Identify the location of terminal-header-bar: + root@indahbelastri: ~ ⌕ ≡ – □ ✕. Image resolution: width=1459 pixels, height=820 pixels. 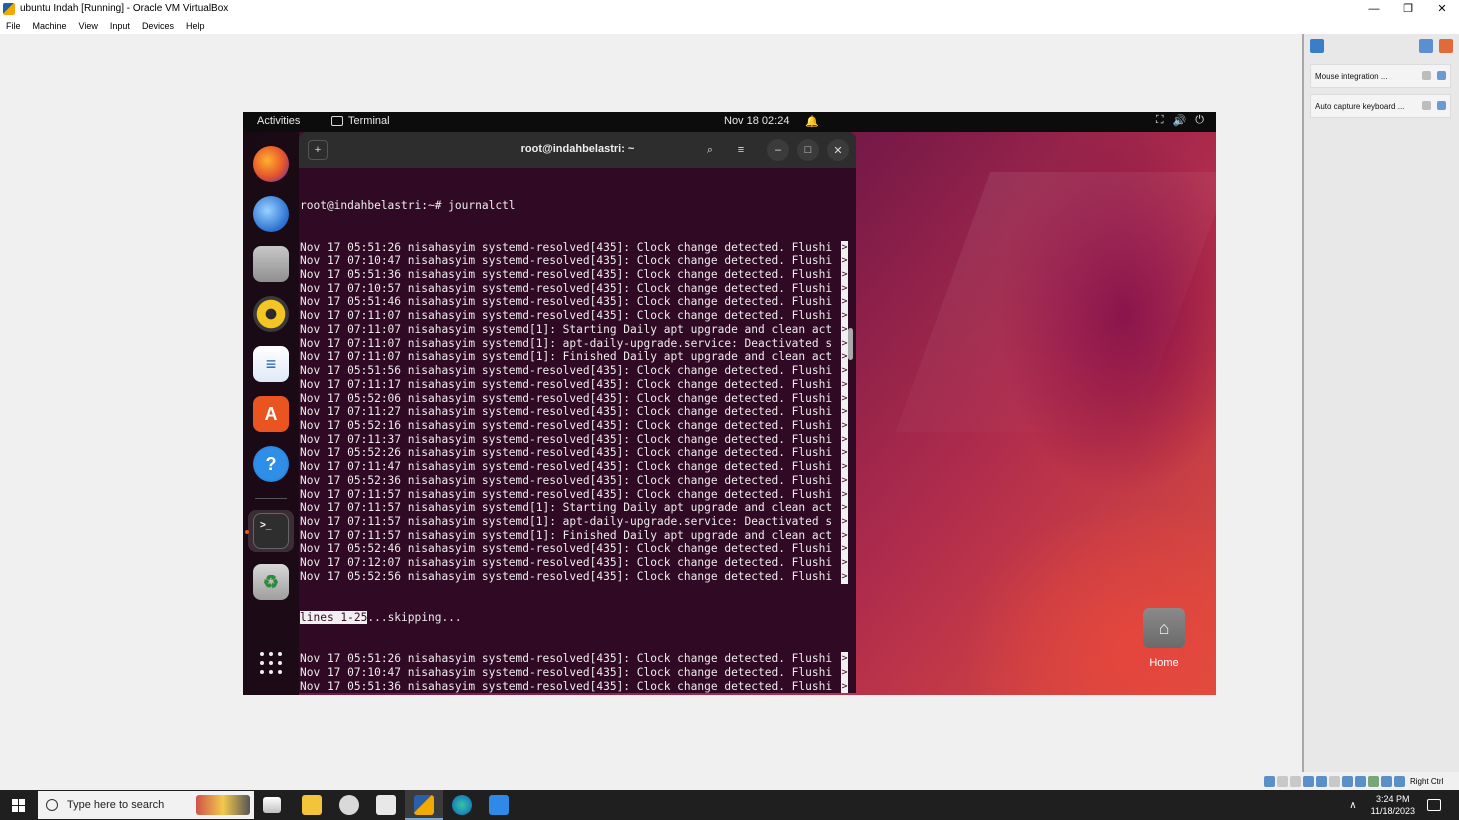
(577, 150).